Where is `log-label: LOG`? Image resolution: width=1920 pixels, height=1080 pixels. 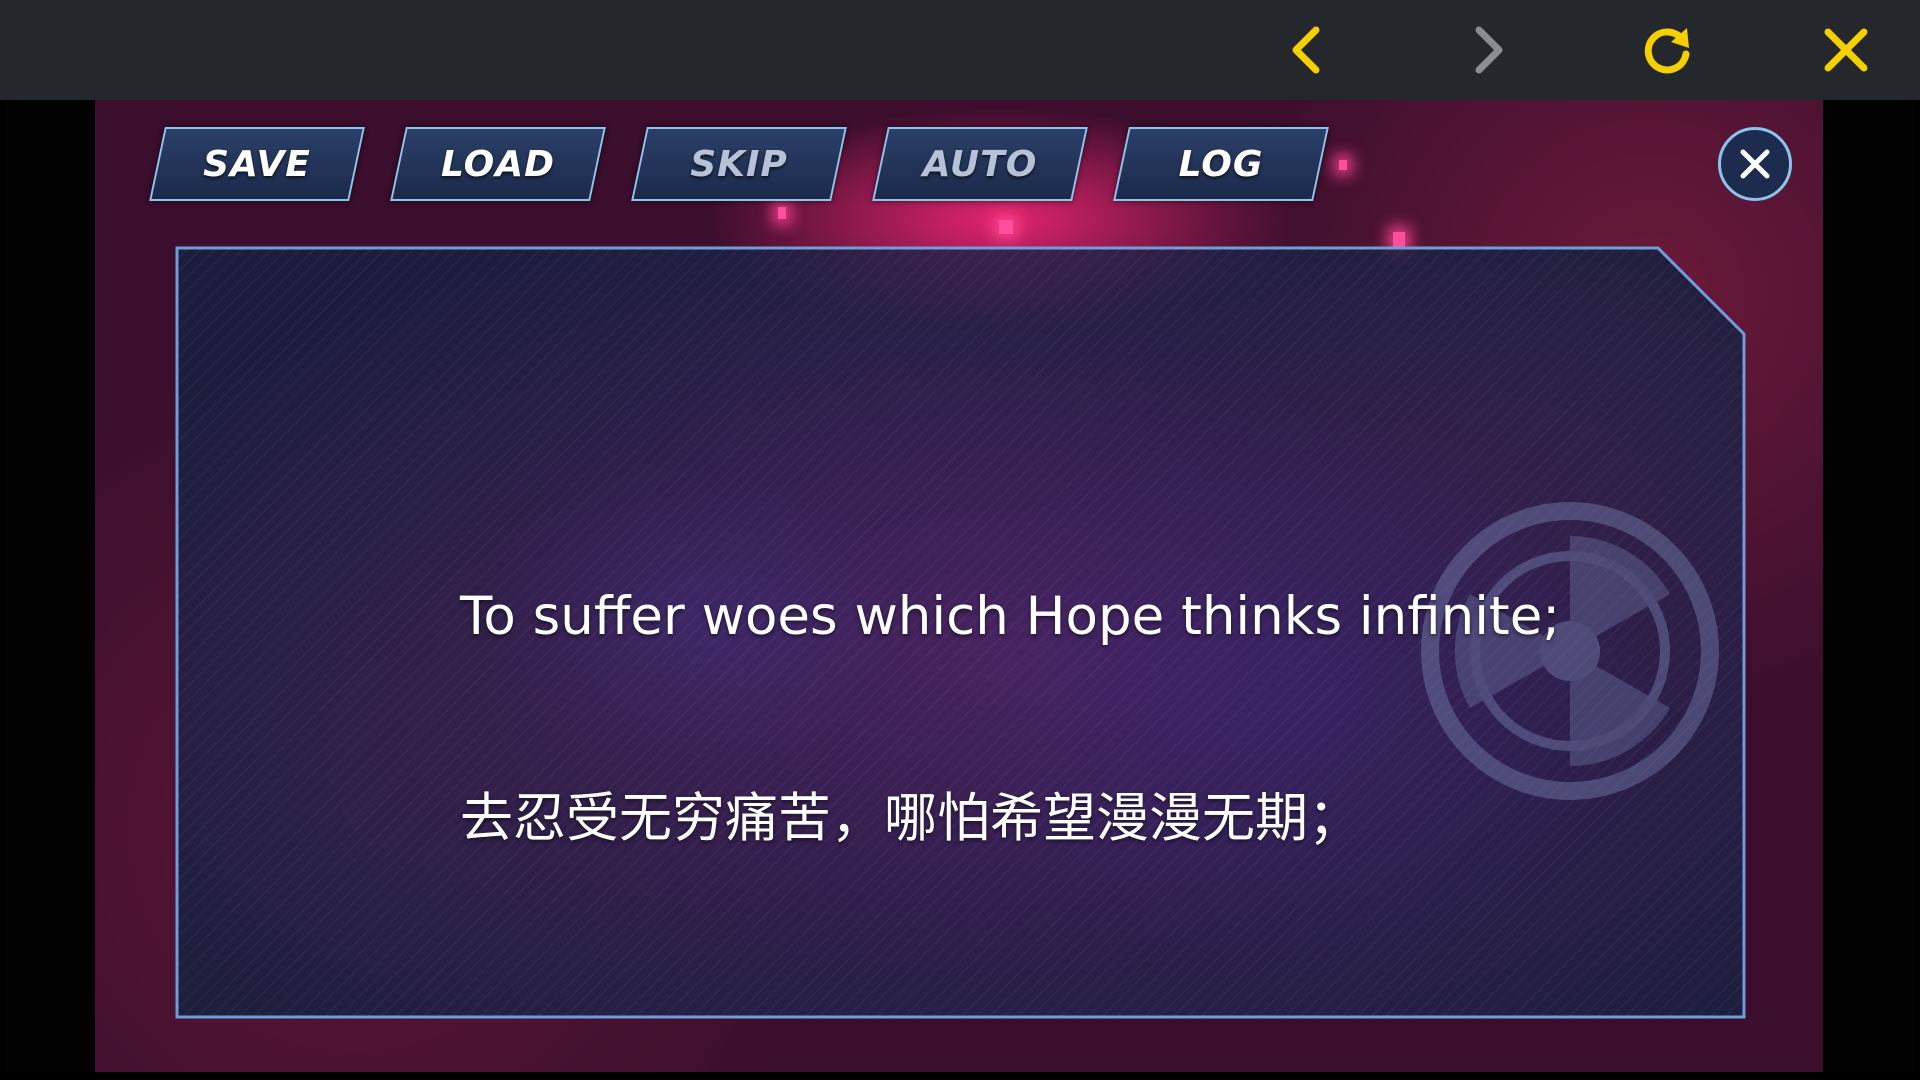 log-label: LOG is located at coordinates (1221, 164).